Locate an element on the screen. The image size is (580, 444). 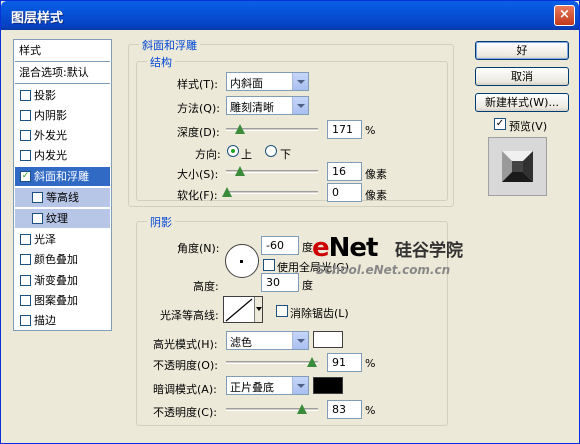
checkbox-checked: ✓ is located at coordinates (25, 176).